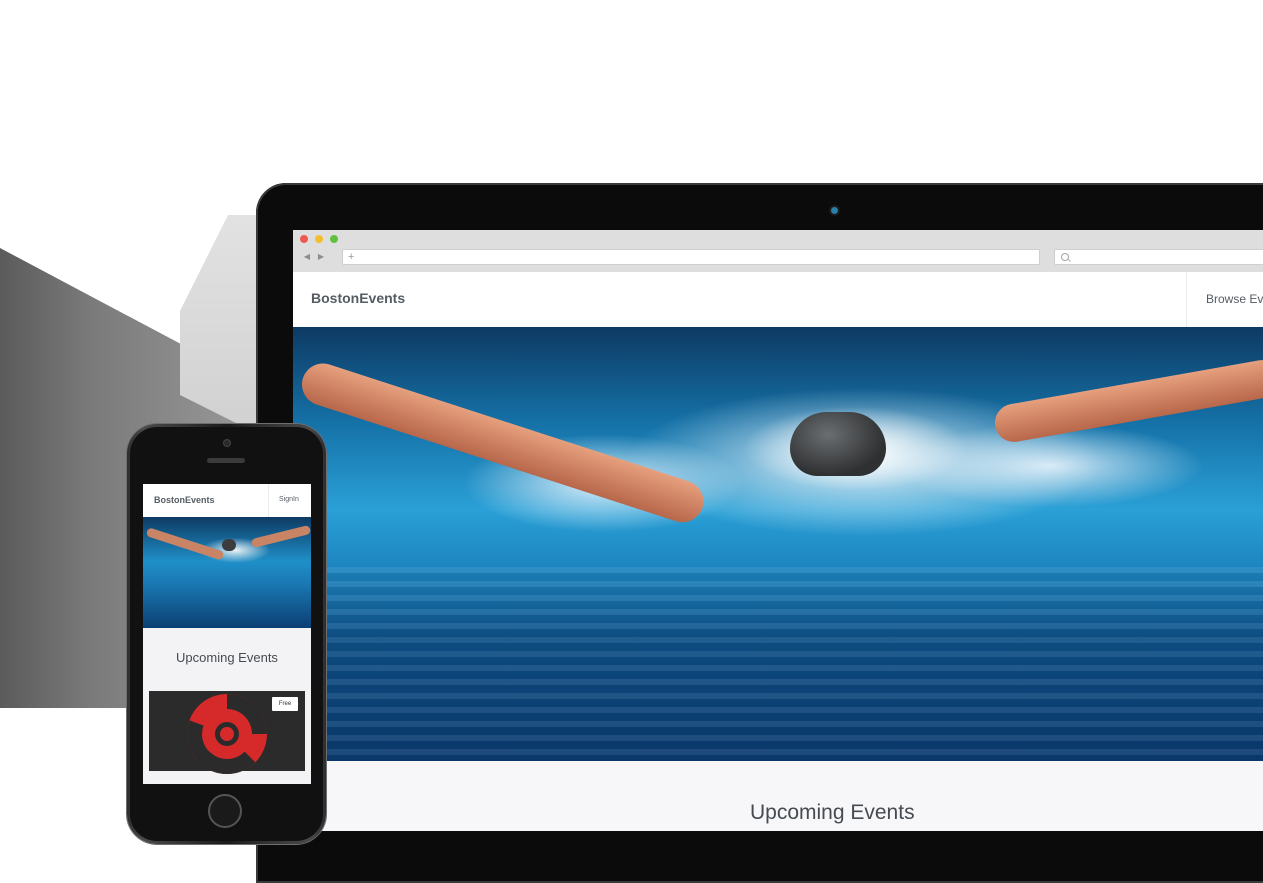  I want to click on phone-swimmer-left-arm, so click(185, 544).